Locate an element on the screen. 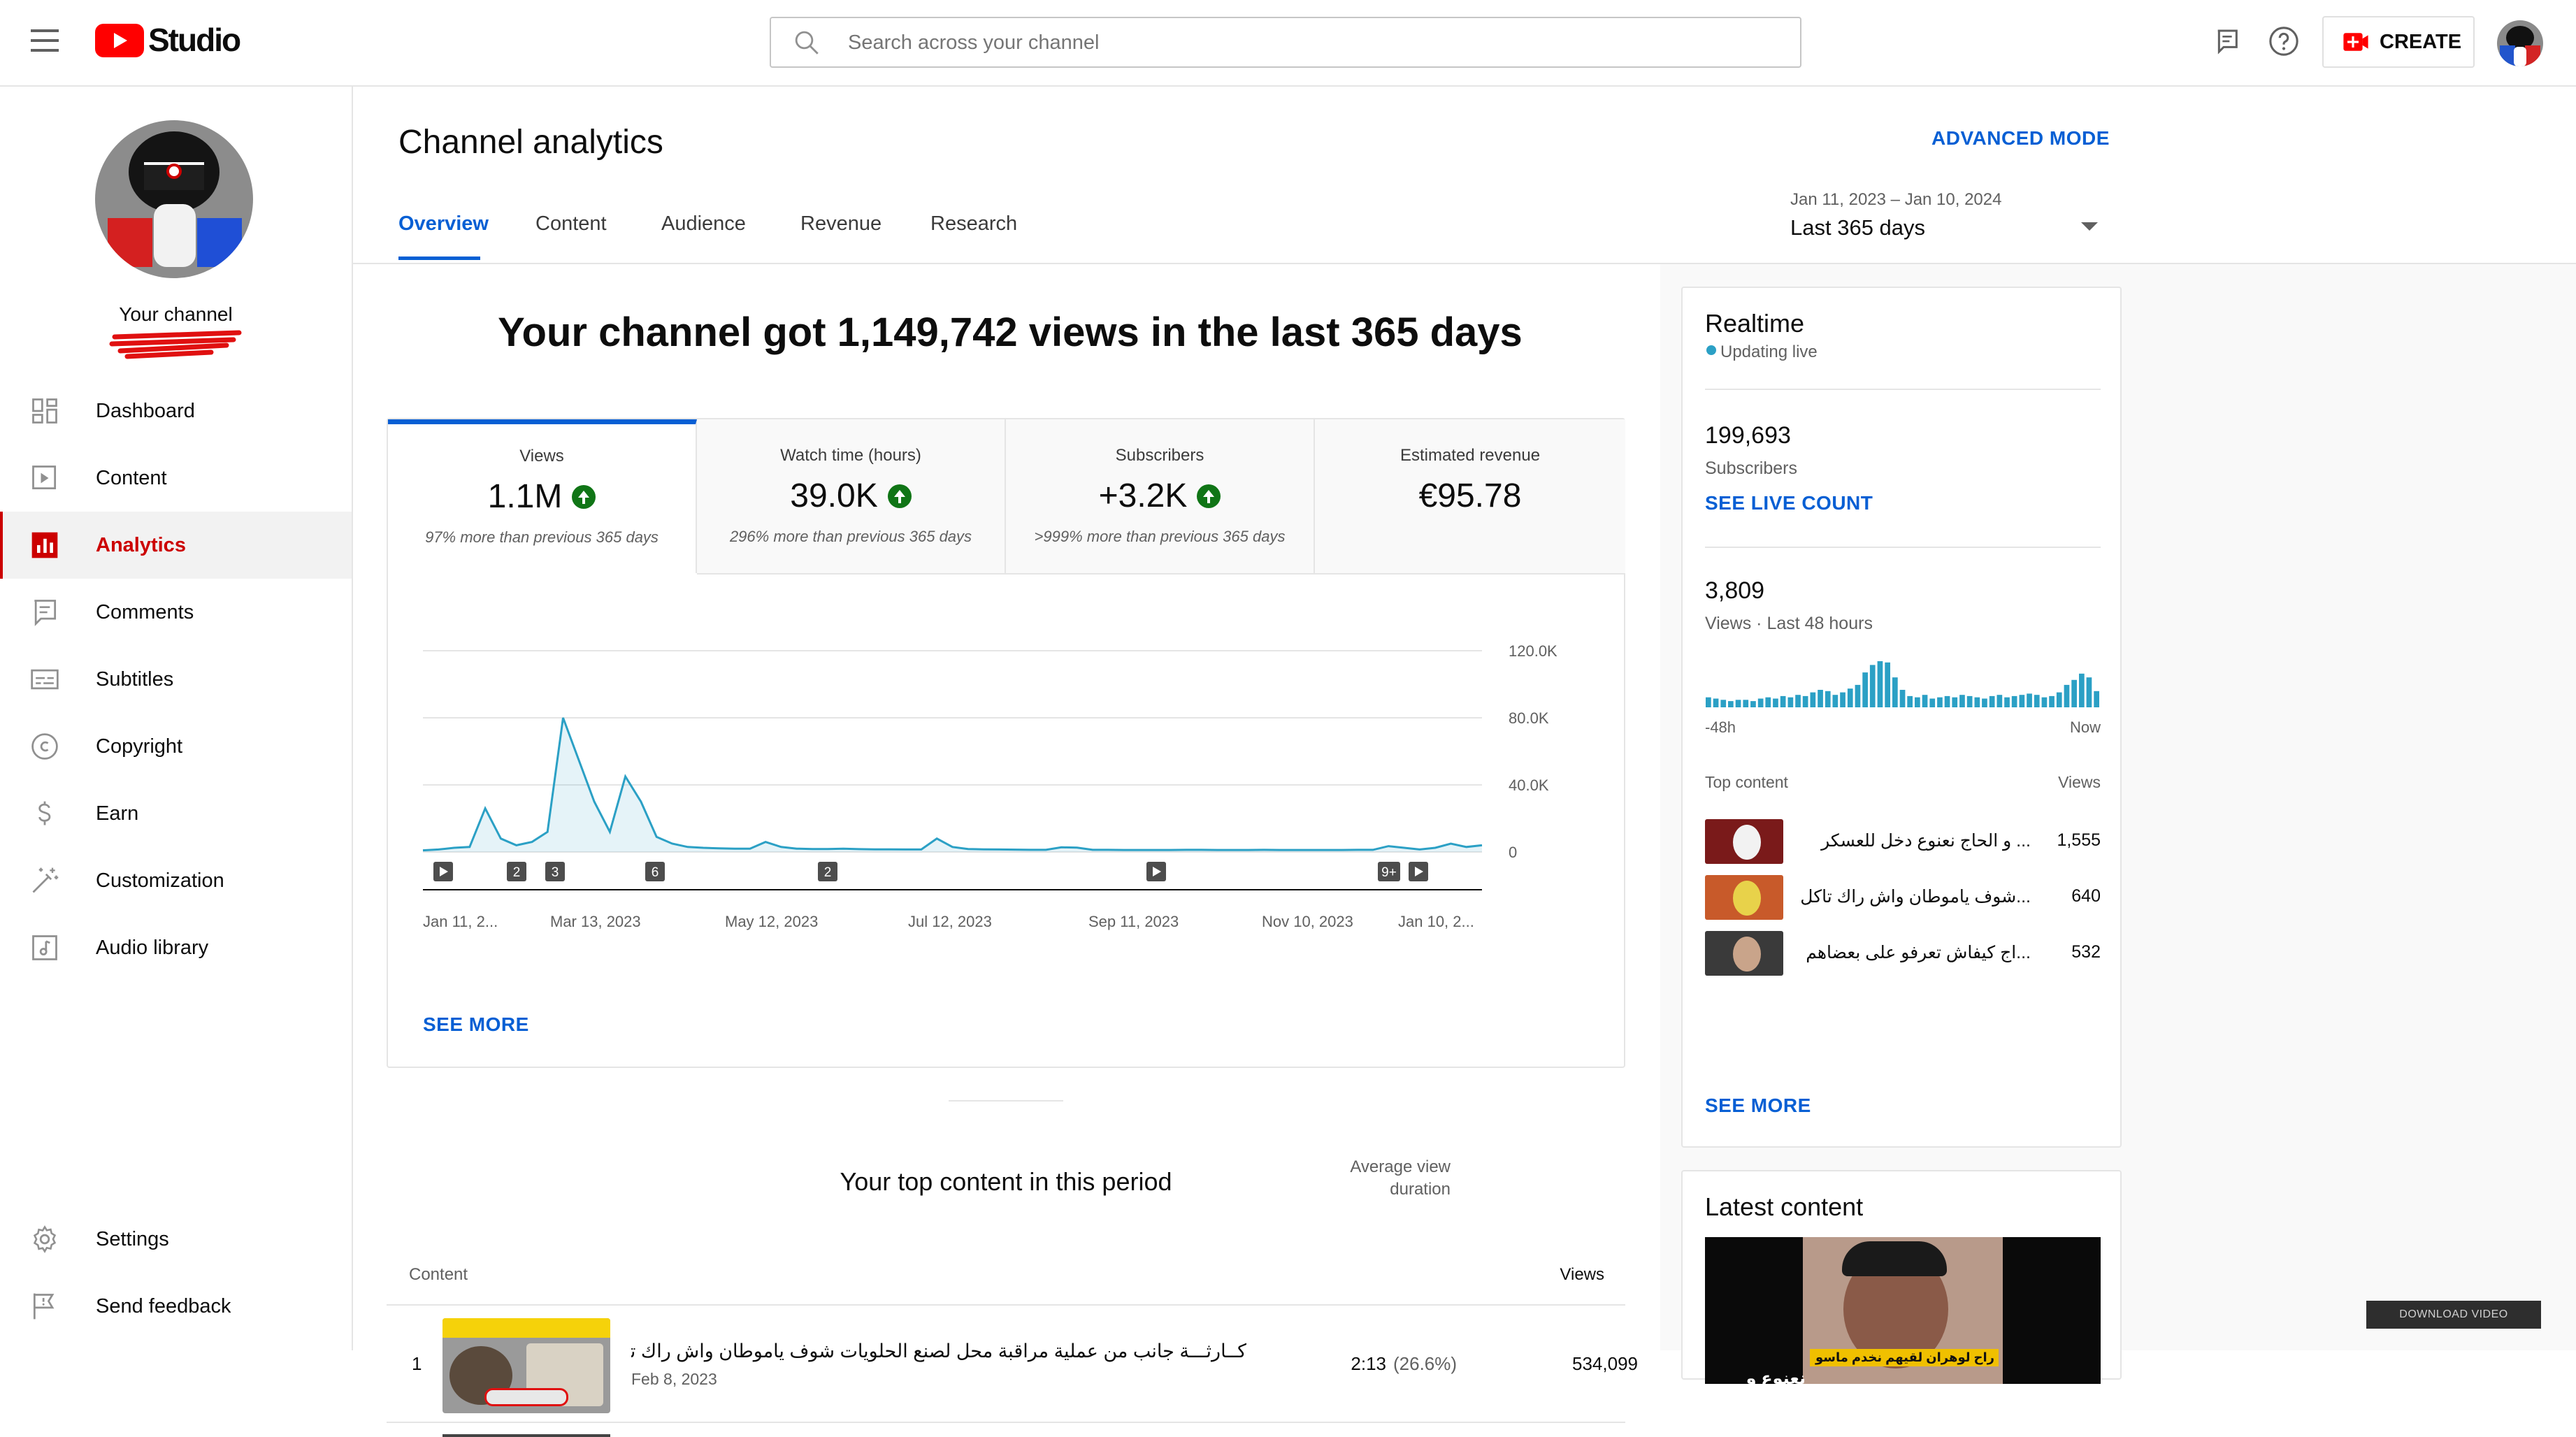 The image size is (2576, 1437). latest-thumb-text-2: نعنوع و الحاج is located at coordinates (1776, 1376).